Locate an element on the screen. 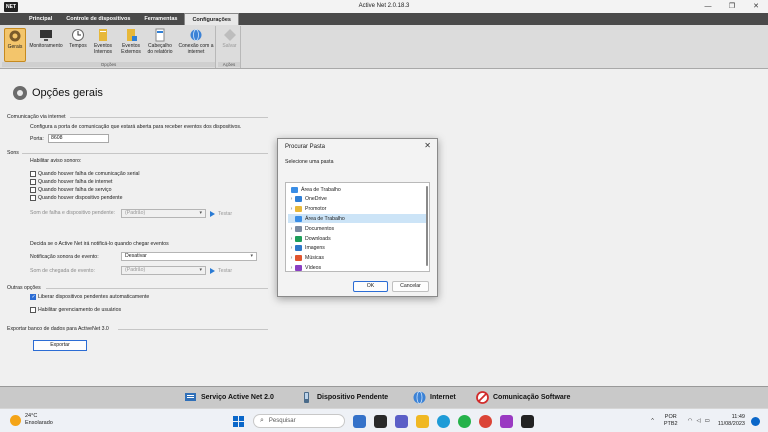 The image size is (768, 432). edge-icon is located at coordinates (443, 421).